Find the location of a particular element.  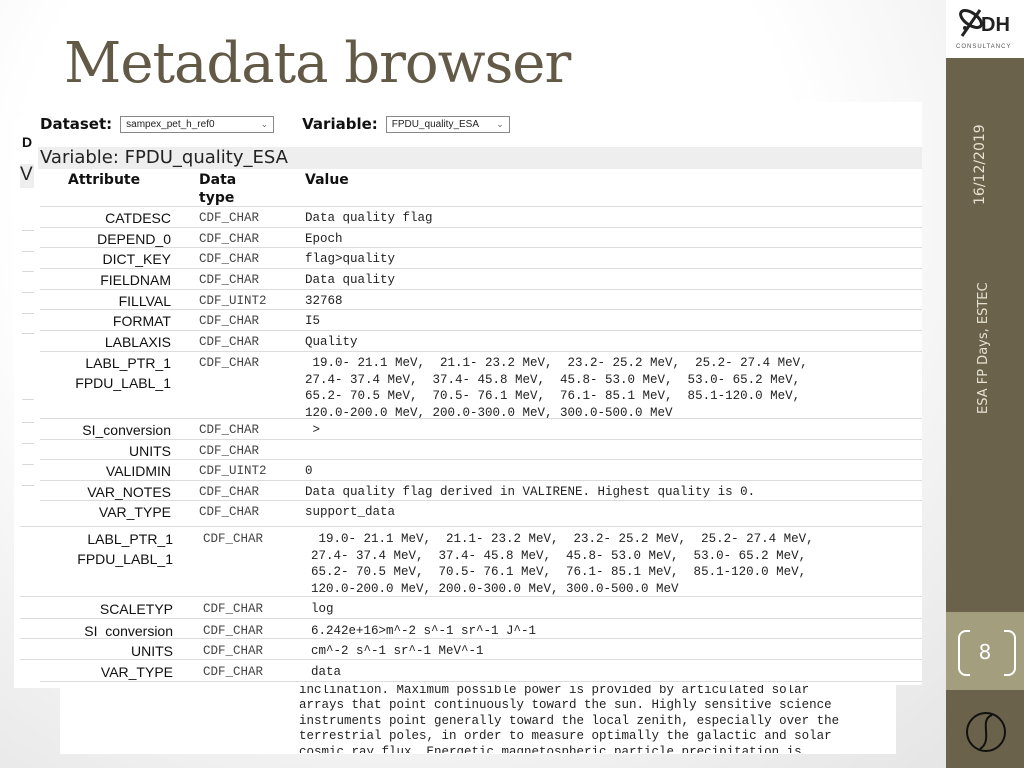

table-row: CATDESC CDF_CHAR Data quality flag is located at coordinates (481, 216).